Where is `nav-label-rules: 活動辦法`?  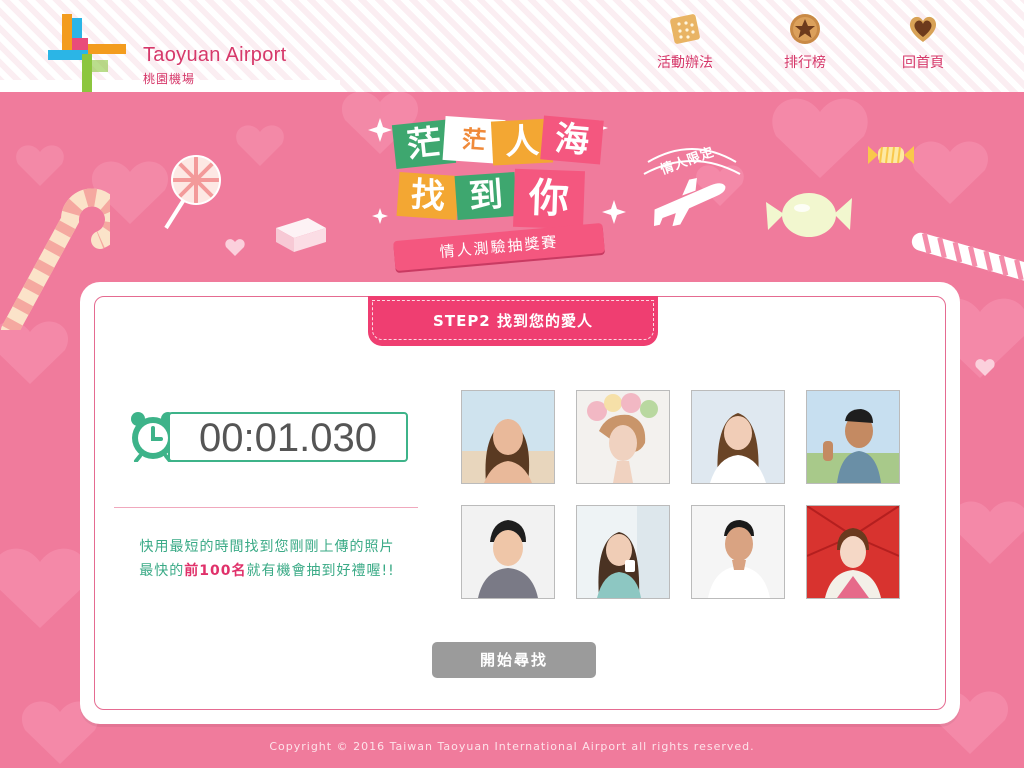
nav-label-rules: 活動辦法 is located at coordinates (685, 63).